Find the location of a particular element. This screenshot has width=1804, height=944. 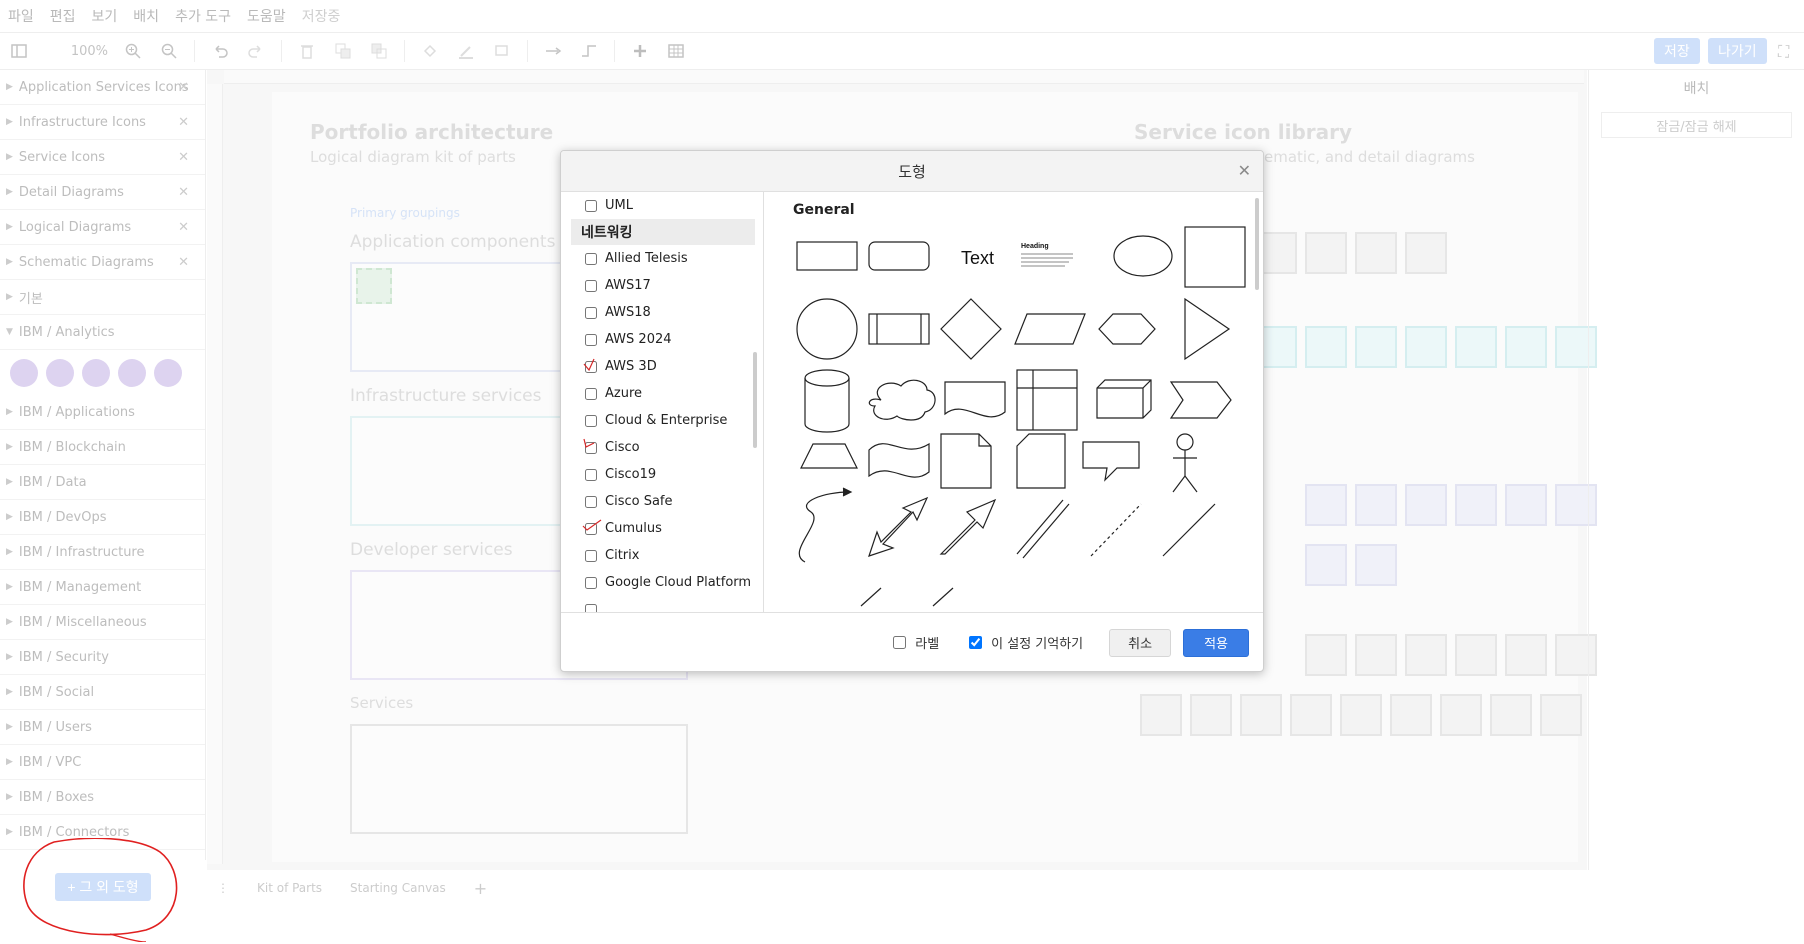

remember-checkbox is located at coordinates (976, 642).